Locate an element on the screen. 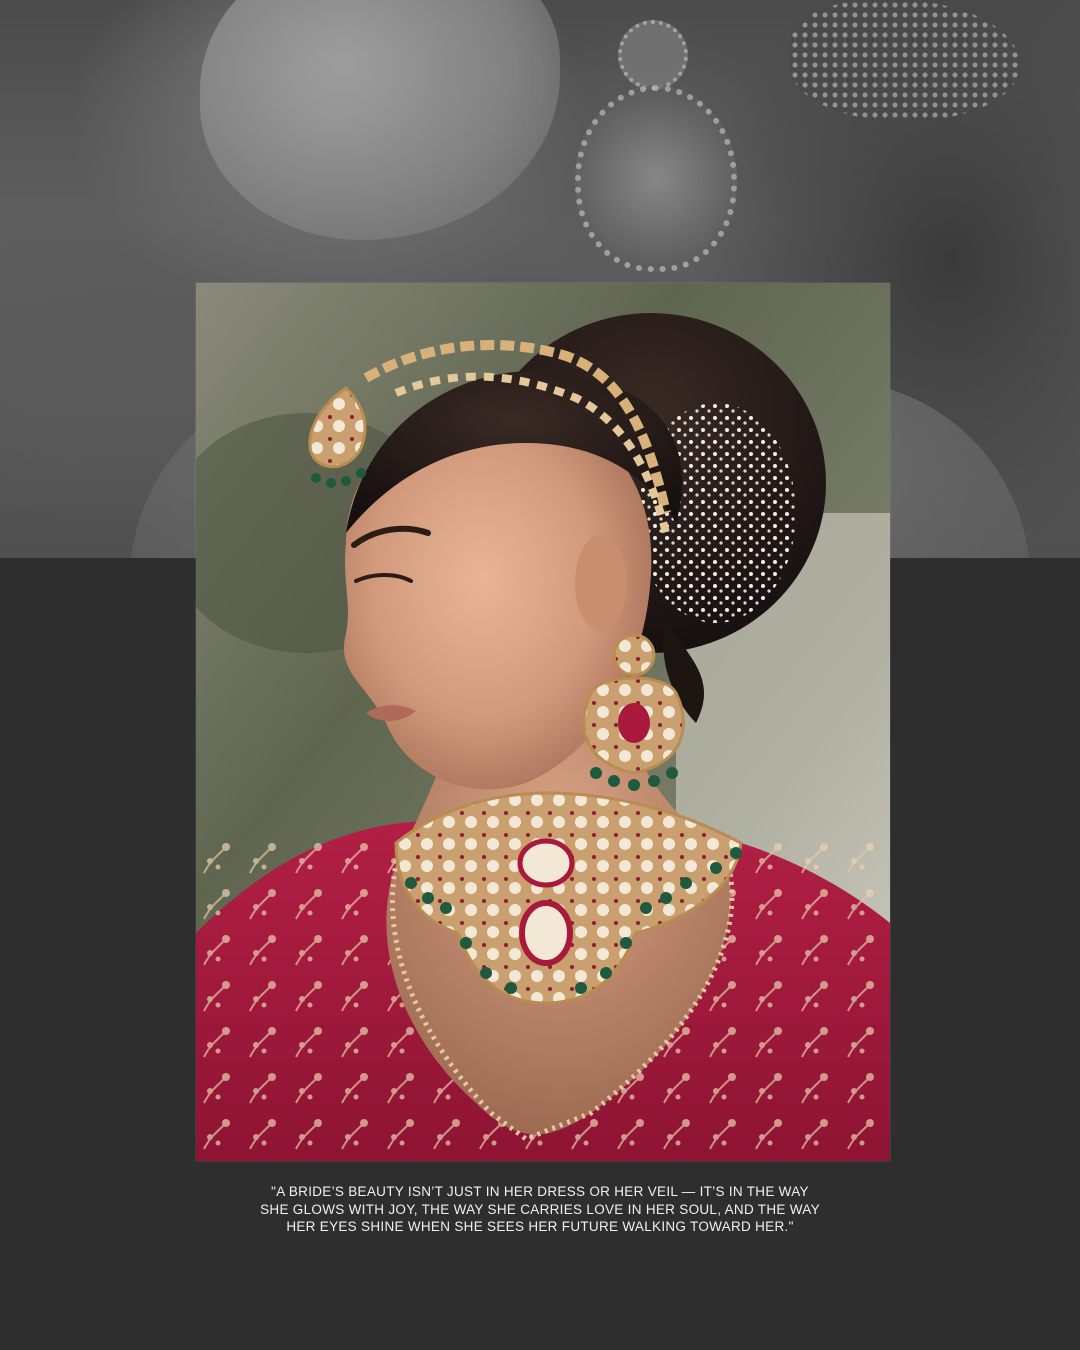 This screenshot has height=1350, width=1080. background-earring-stud is located at coordinates (653, 55).